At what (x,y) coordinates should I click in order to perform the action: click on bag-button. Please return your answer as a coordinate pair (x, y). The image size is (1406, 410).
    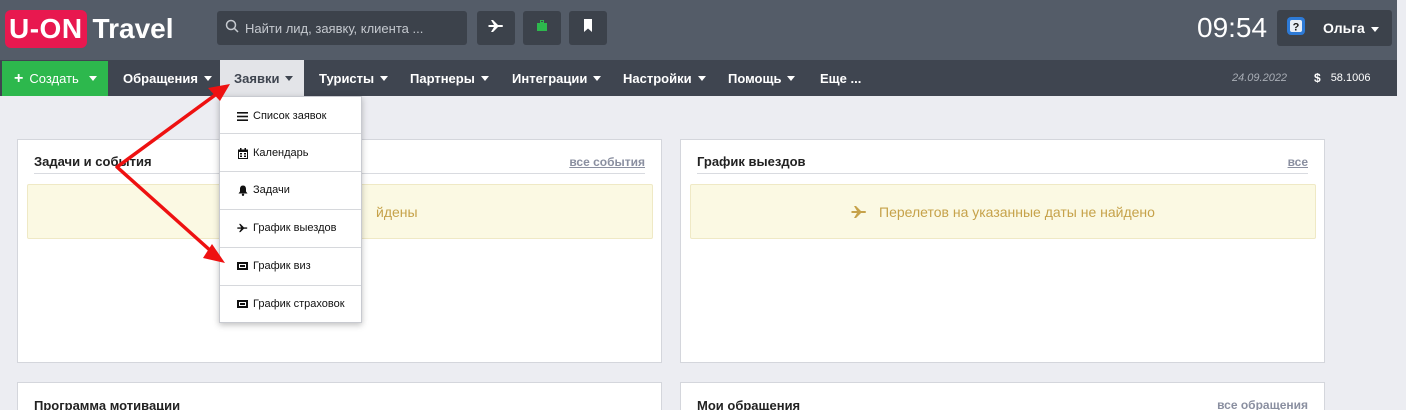
    Looking at the image, I should click on (542, 28).